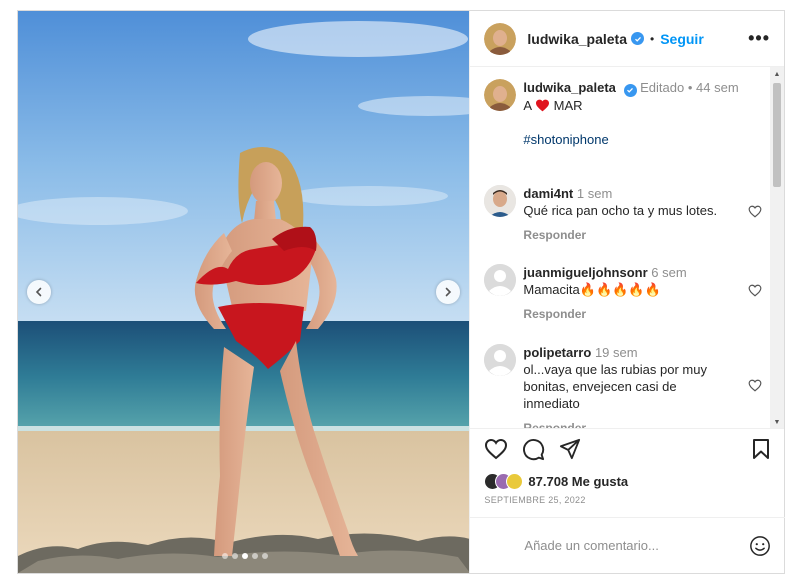 The width and height of the screenshot is (800, 588). Describe the element at coordinates (662, 87) in the screenshot. I see `caption-edited: Editado` at that location.